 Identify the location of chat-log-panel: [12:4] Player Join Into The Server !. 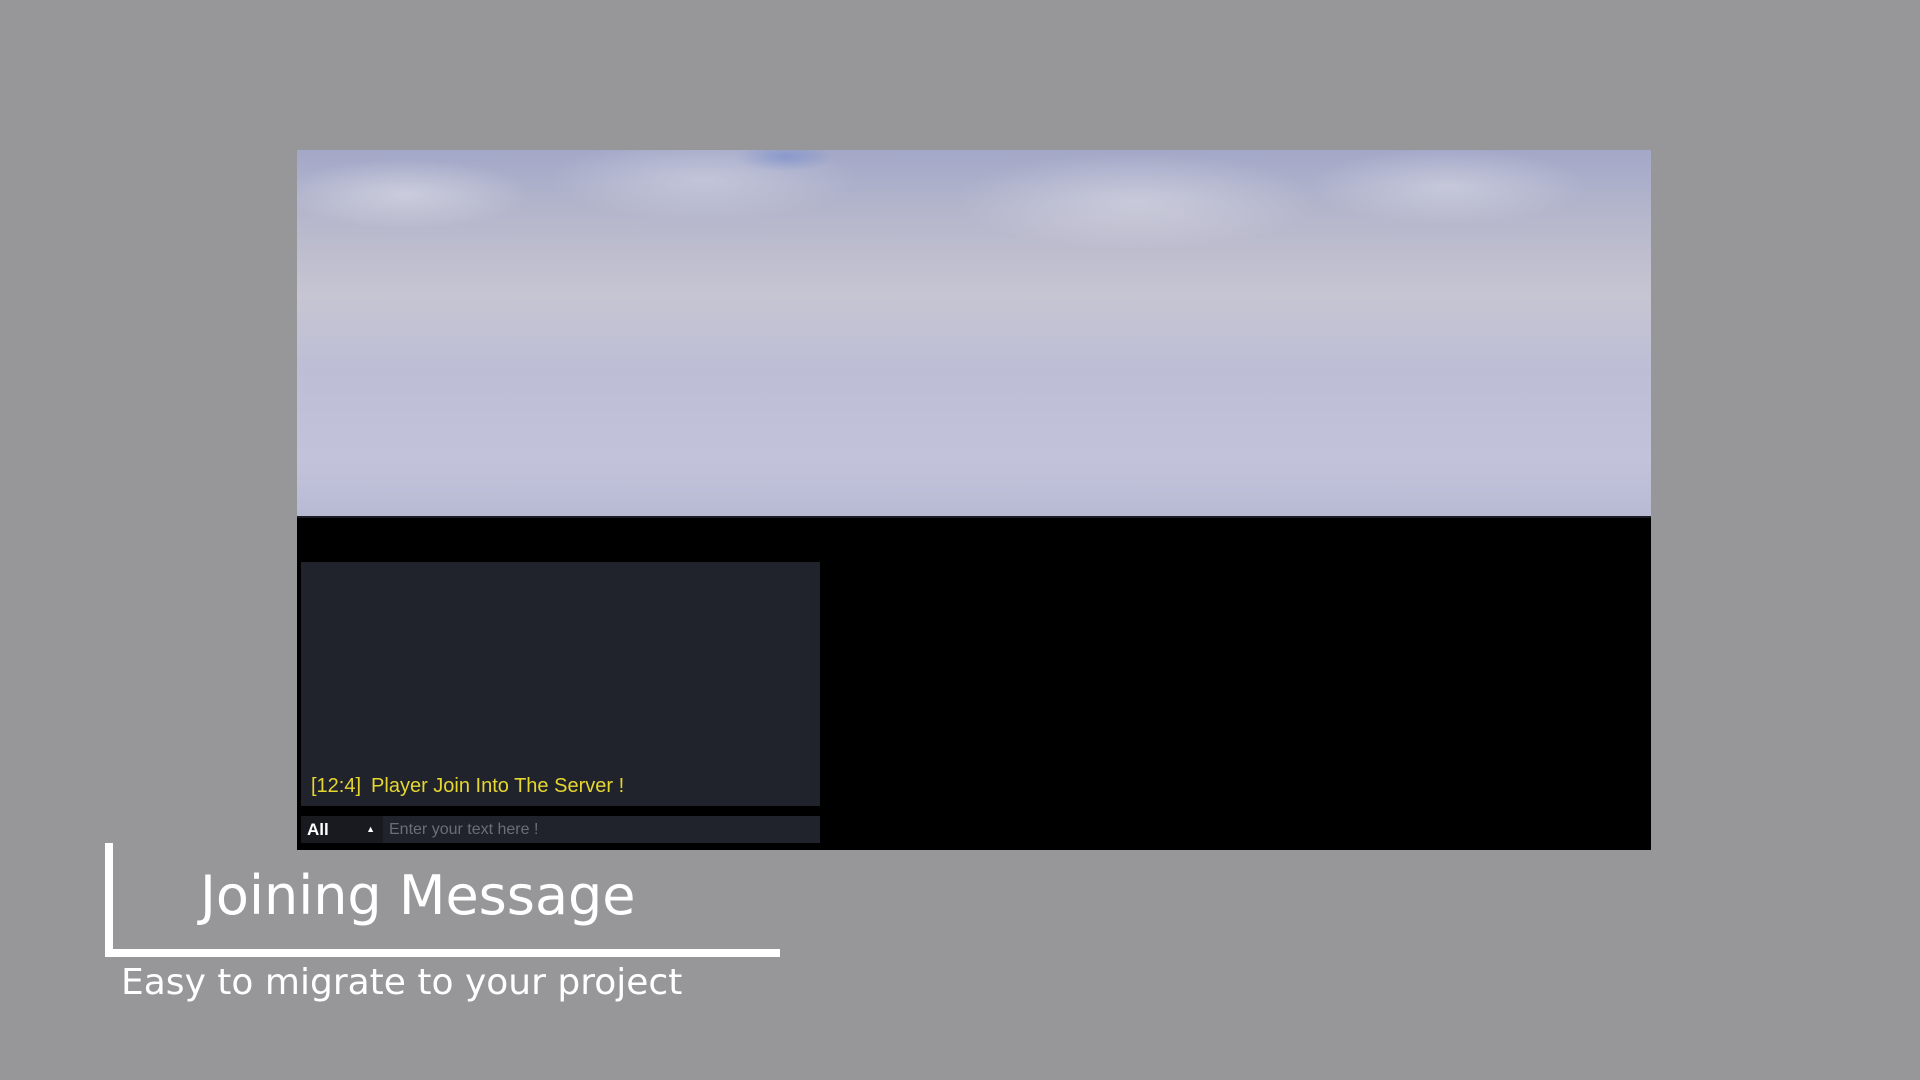
(560, 684).